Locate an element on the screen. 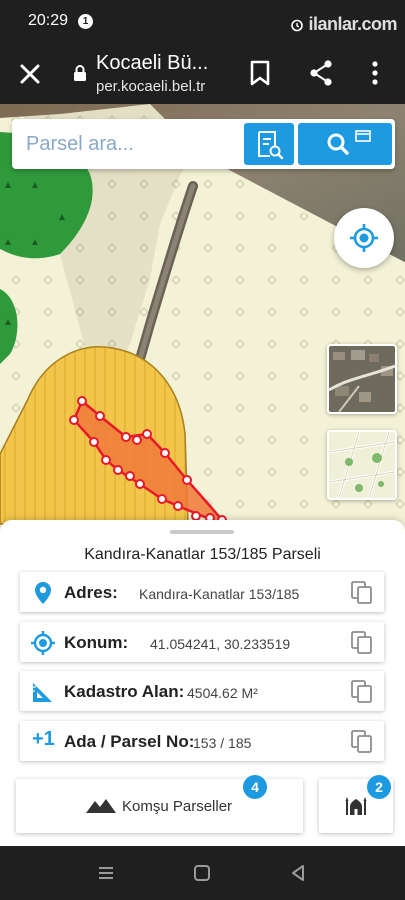 Image resolution: width=405 pixels, height=900 pixels. system-nav-bar is located at coordinates (202, 873).